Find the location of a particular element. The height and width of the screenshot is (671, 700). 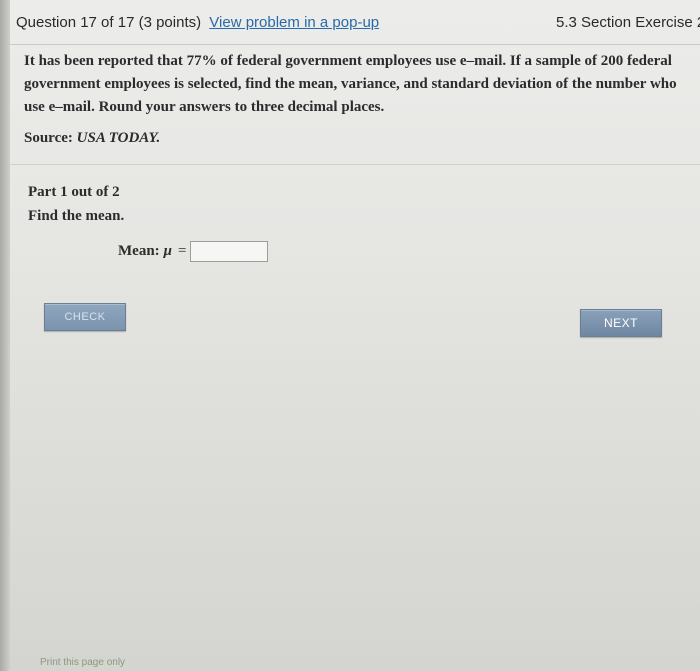

divider is located at coordinates (355, 164).